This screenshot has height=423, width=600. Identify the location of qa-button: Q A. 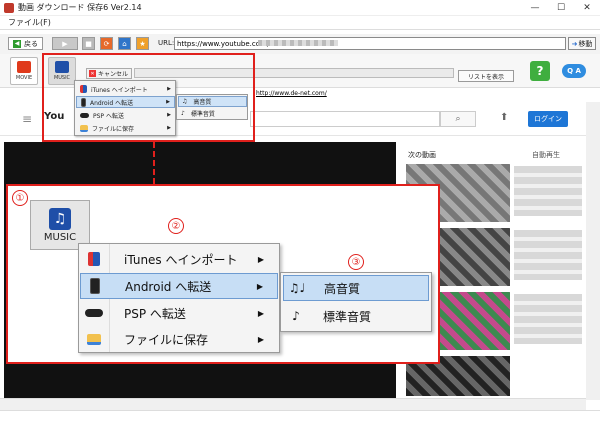
(574, 71).